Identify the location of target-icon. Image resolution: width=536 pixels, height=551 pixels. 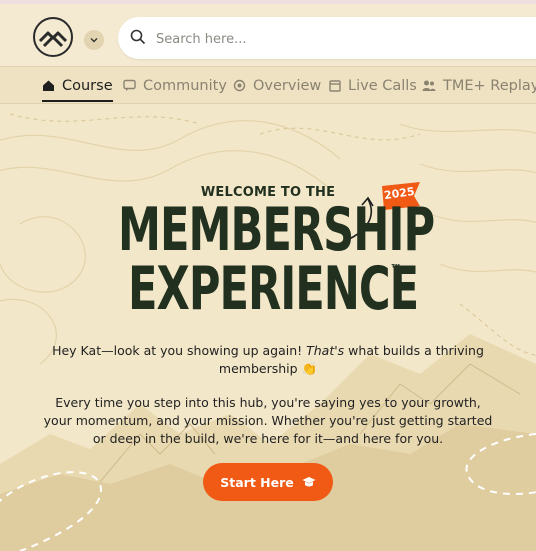
(239, 85).